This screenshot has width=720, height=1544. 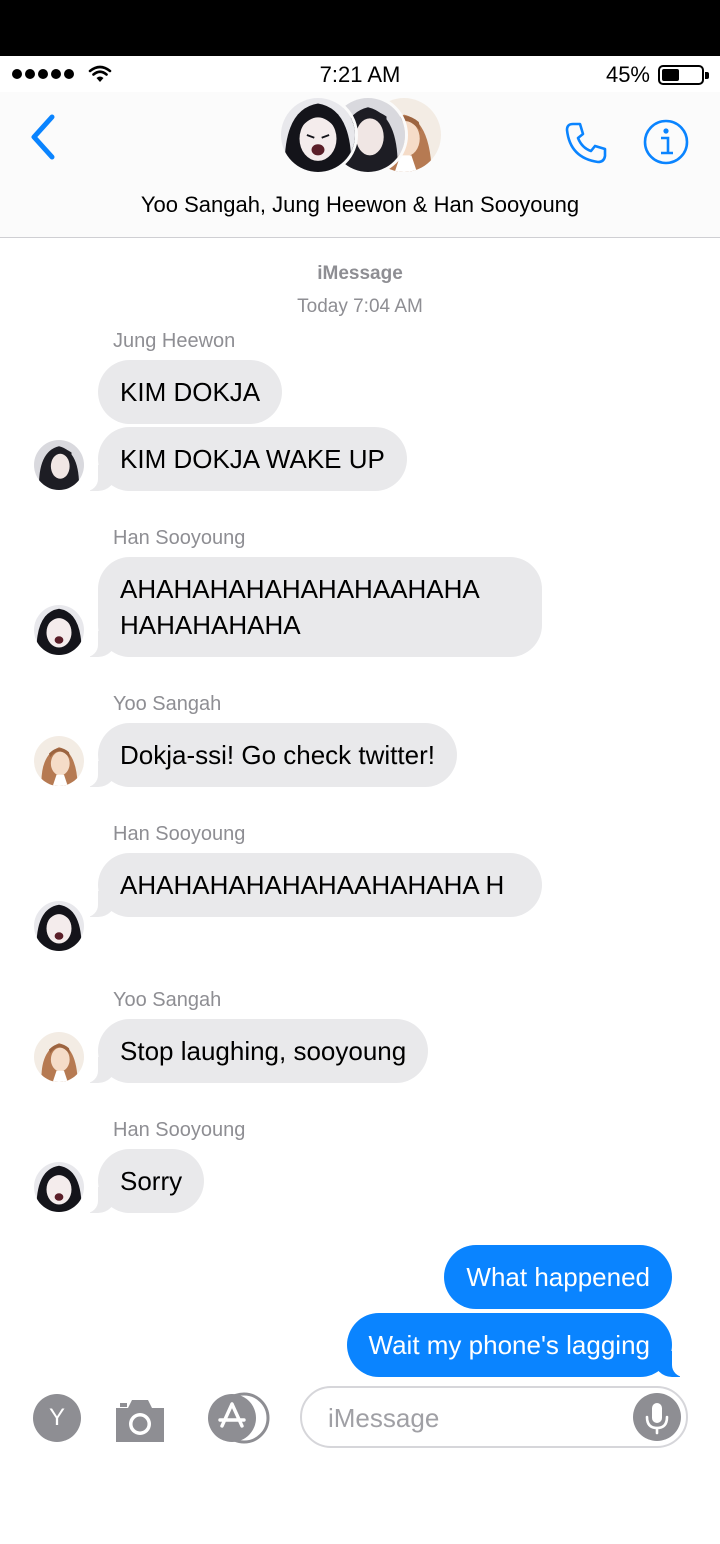 What do you see at coordinates (277, 755) in the screenshot?
I see `message-text: Dokja-ssi! Go check twitter!` at bounding box center [277, 755].